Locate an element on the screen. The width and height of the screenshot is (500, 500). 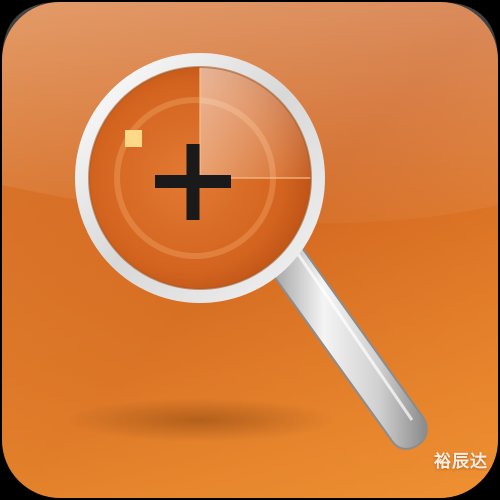
magnifier-shadow is located at coordinates (200, 420).